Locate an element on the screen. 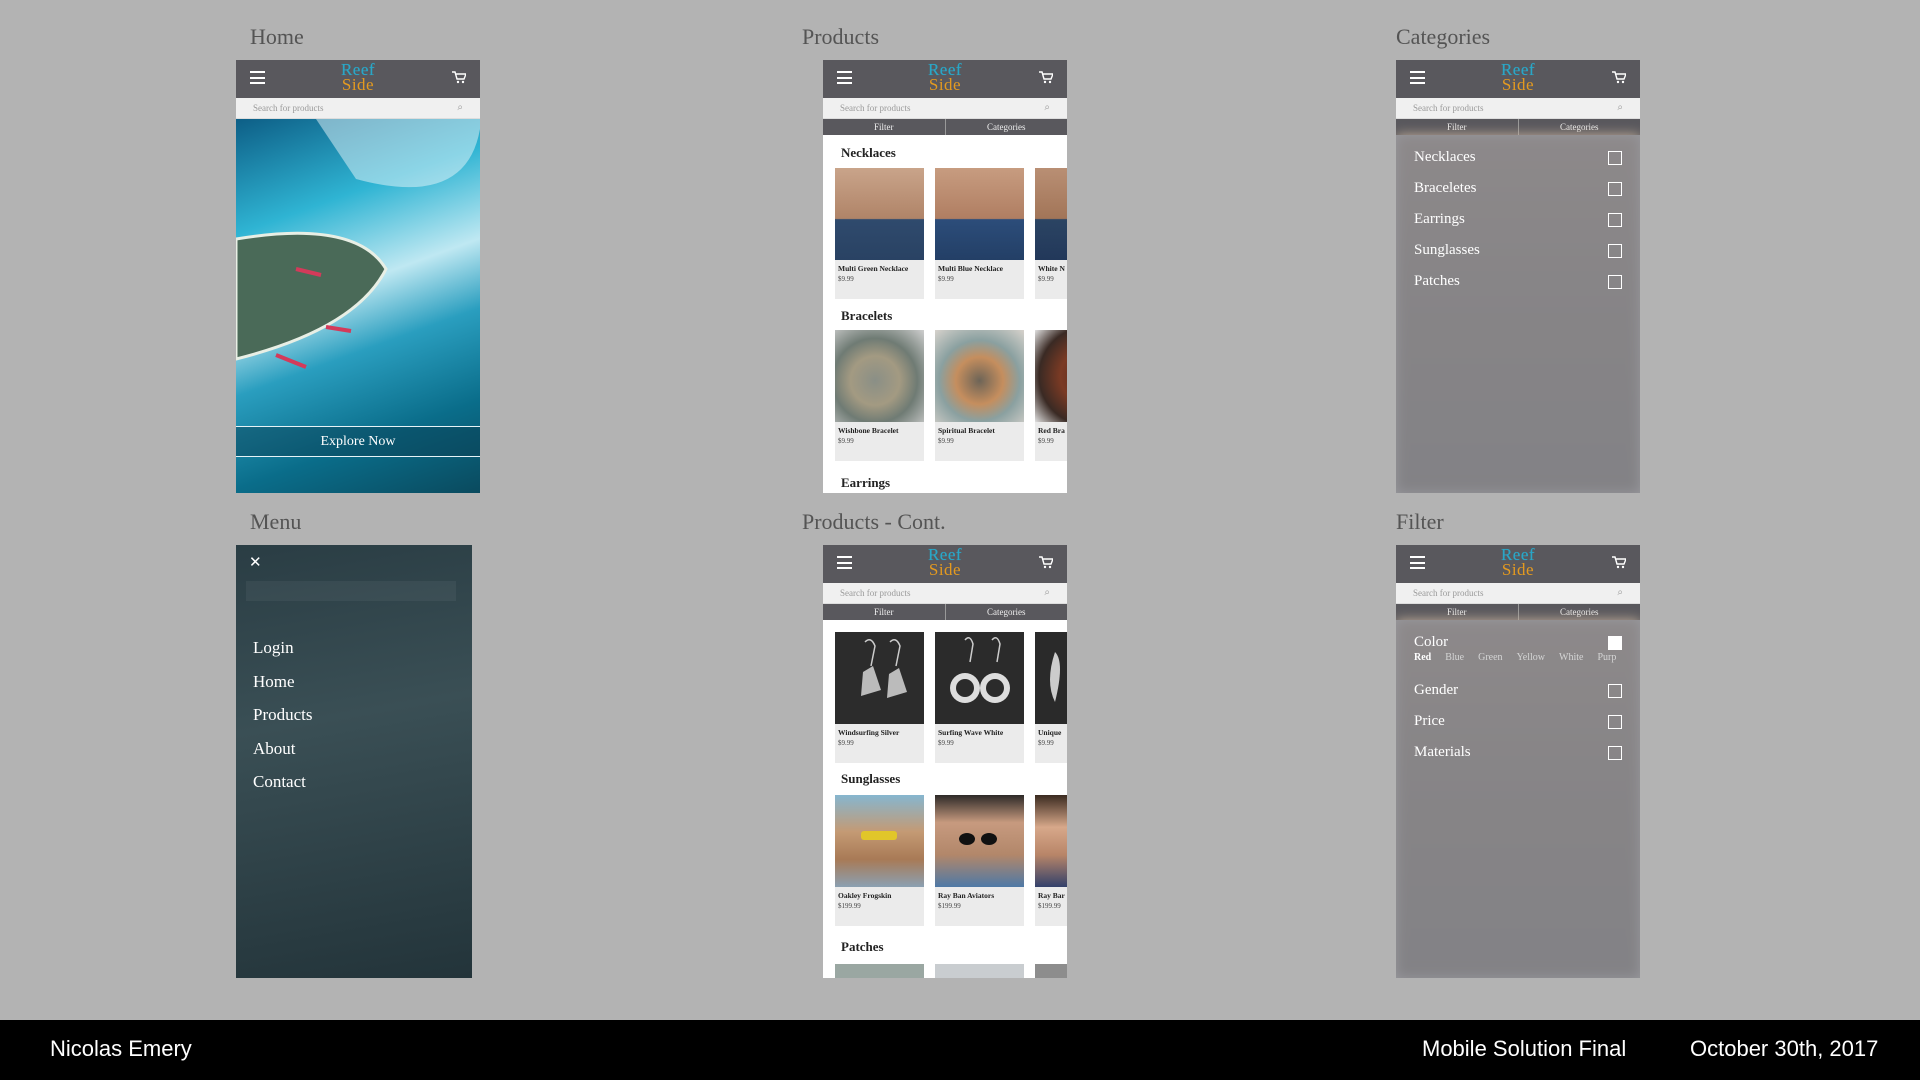  product-card: White N $9.99 is located at coordinates (1051, 233).